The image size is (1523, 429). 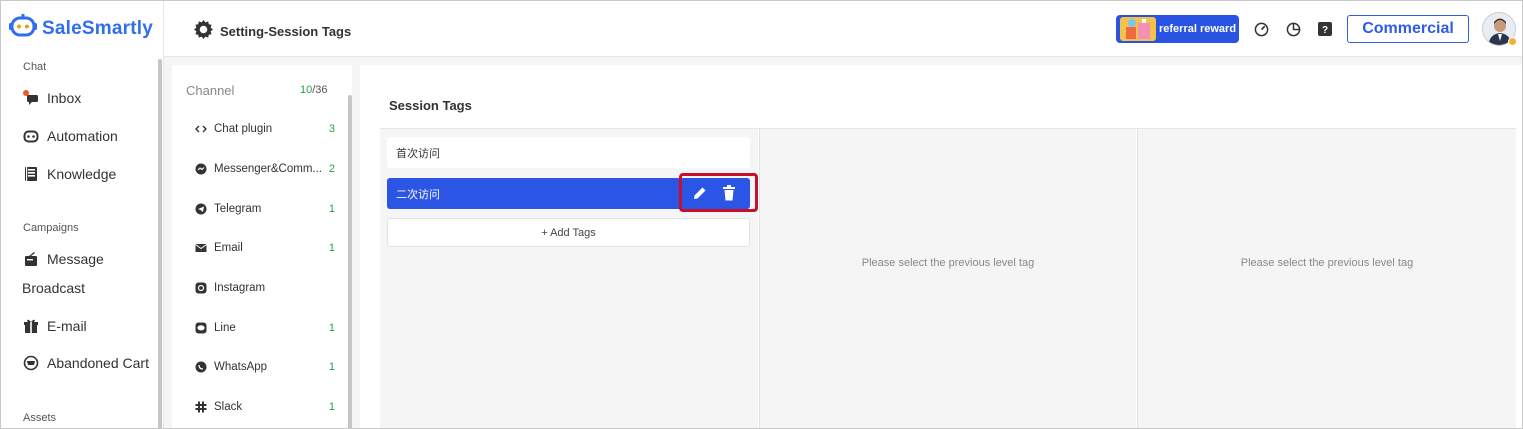 I want to click on channel-item-telegram: Telegram 1, so click(x=265, y=209).